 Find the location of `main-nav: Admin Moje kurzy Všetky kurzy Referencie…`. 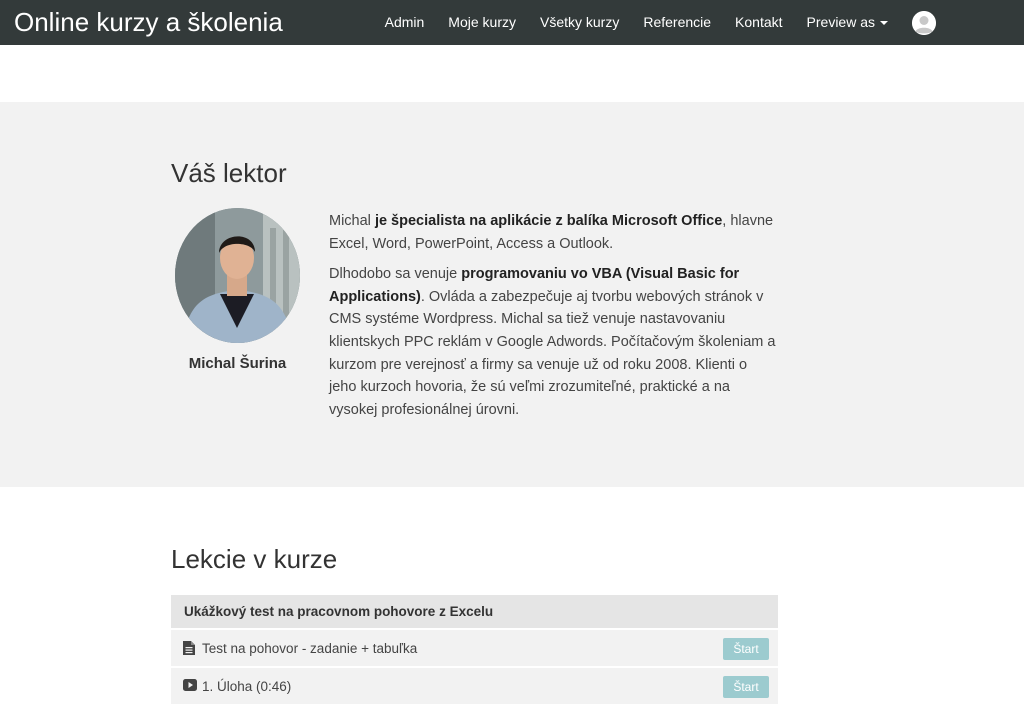

main-nav: Admin Moje kurzy Všetky kurzy Referencie… is located at coordinates (704, 22).